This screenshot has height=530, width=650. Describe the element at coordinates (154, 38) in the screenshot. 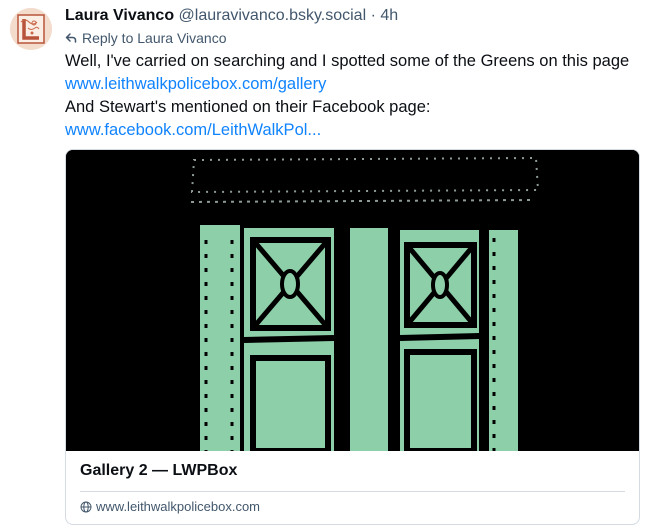

I see `reply-to-label: Reply to Laura Vivanco` at that location.